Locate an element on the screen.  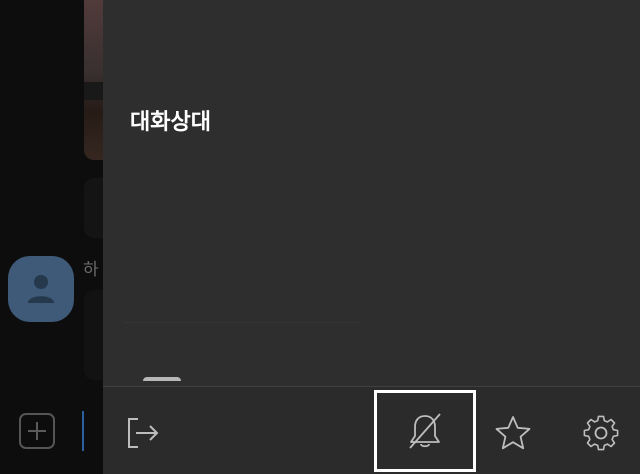
bell-off-icon is located at coordinates (425, 431).